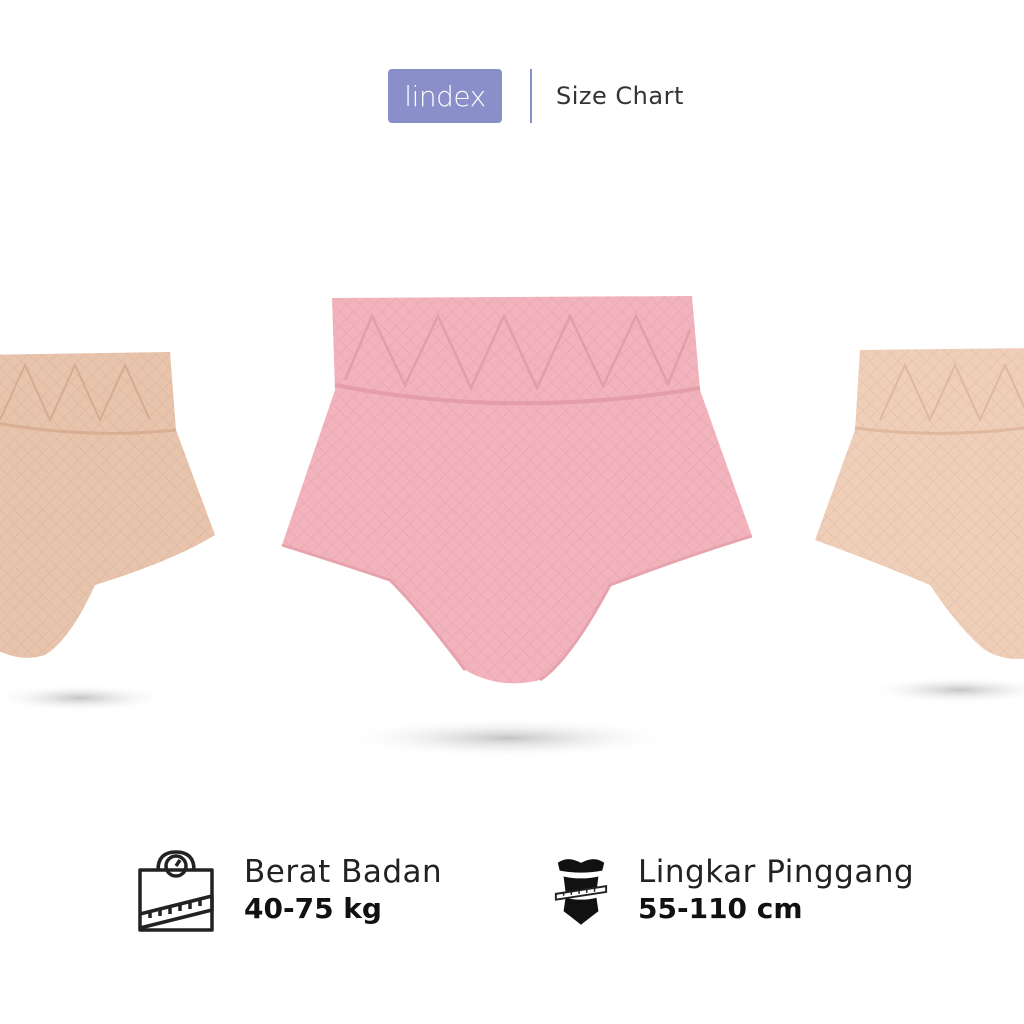 This screenshot has height=1024, width=1024. What do you see at coordinates (776, 872) in the screenshot?
I see `waist-label: Lingkar Pinggang` at bounding box center [776, 872].